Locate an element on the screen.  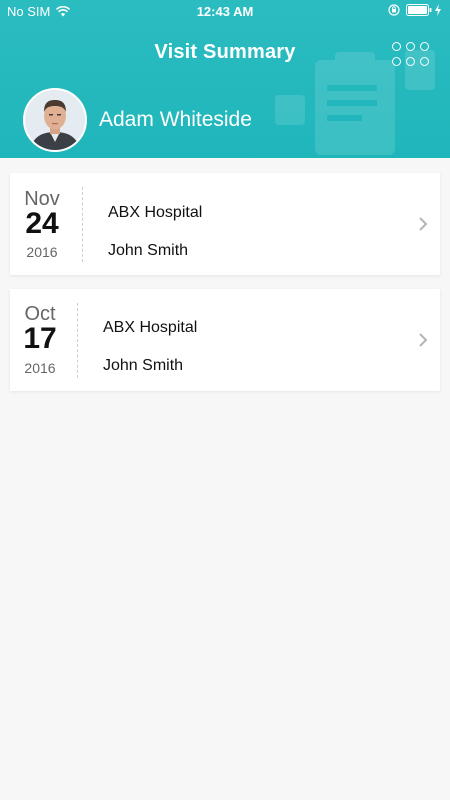
page-title: Visit Summary is located at coordinates (225, 52).